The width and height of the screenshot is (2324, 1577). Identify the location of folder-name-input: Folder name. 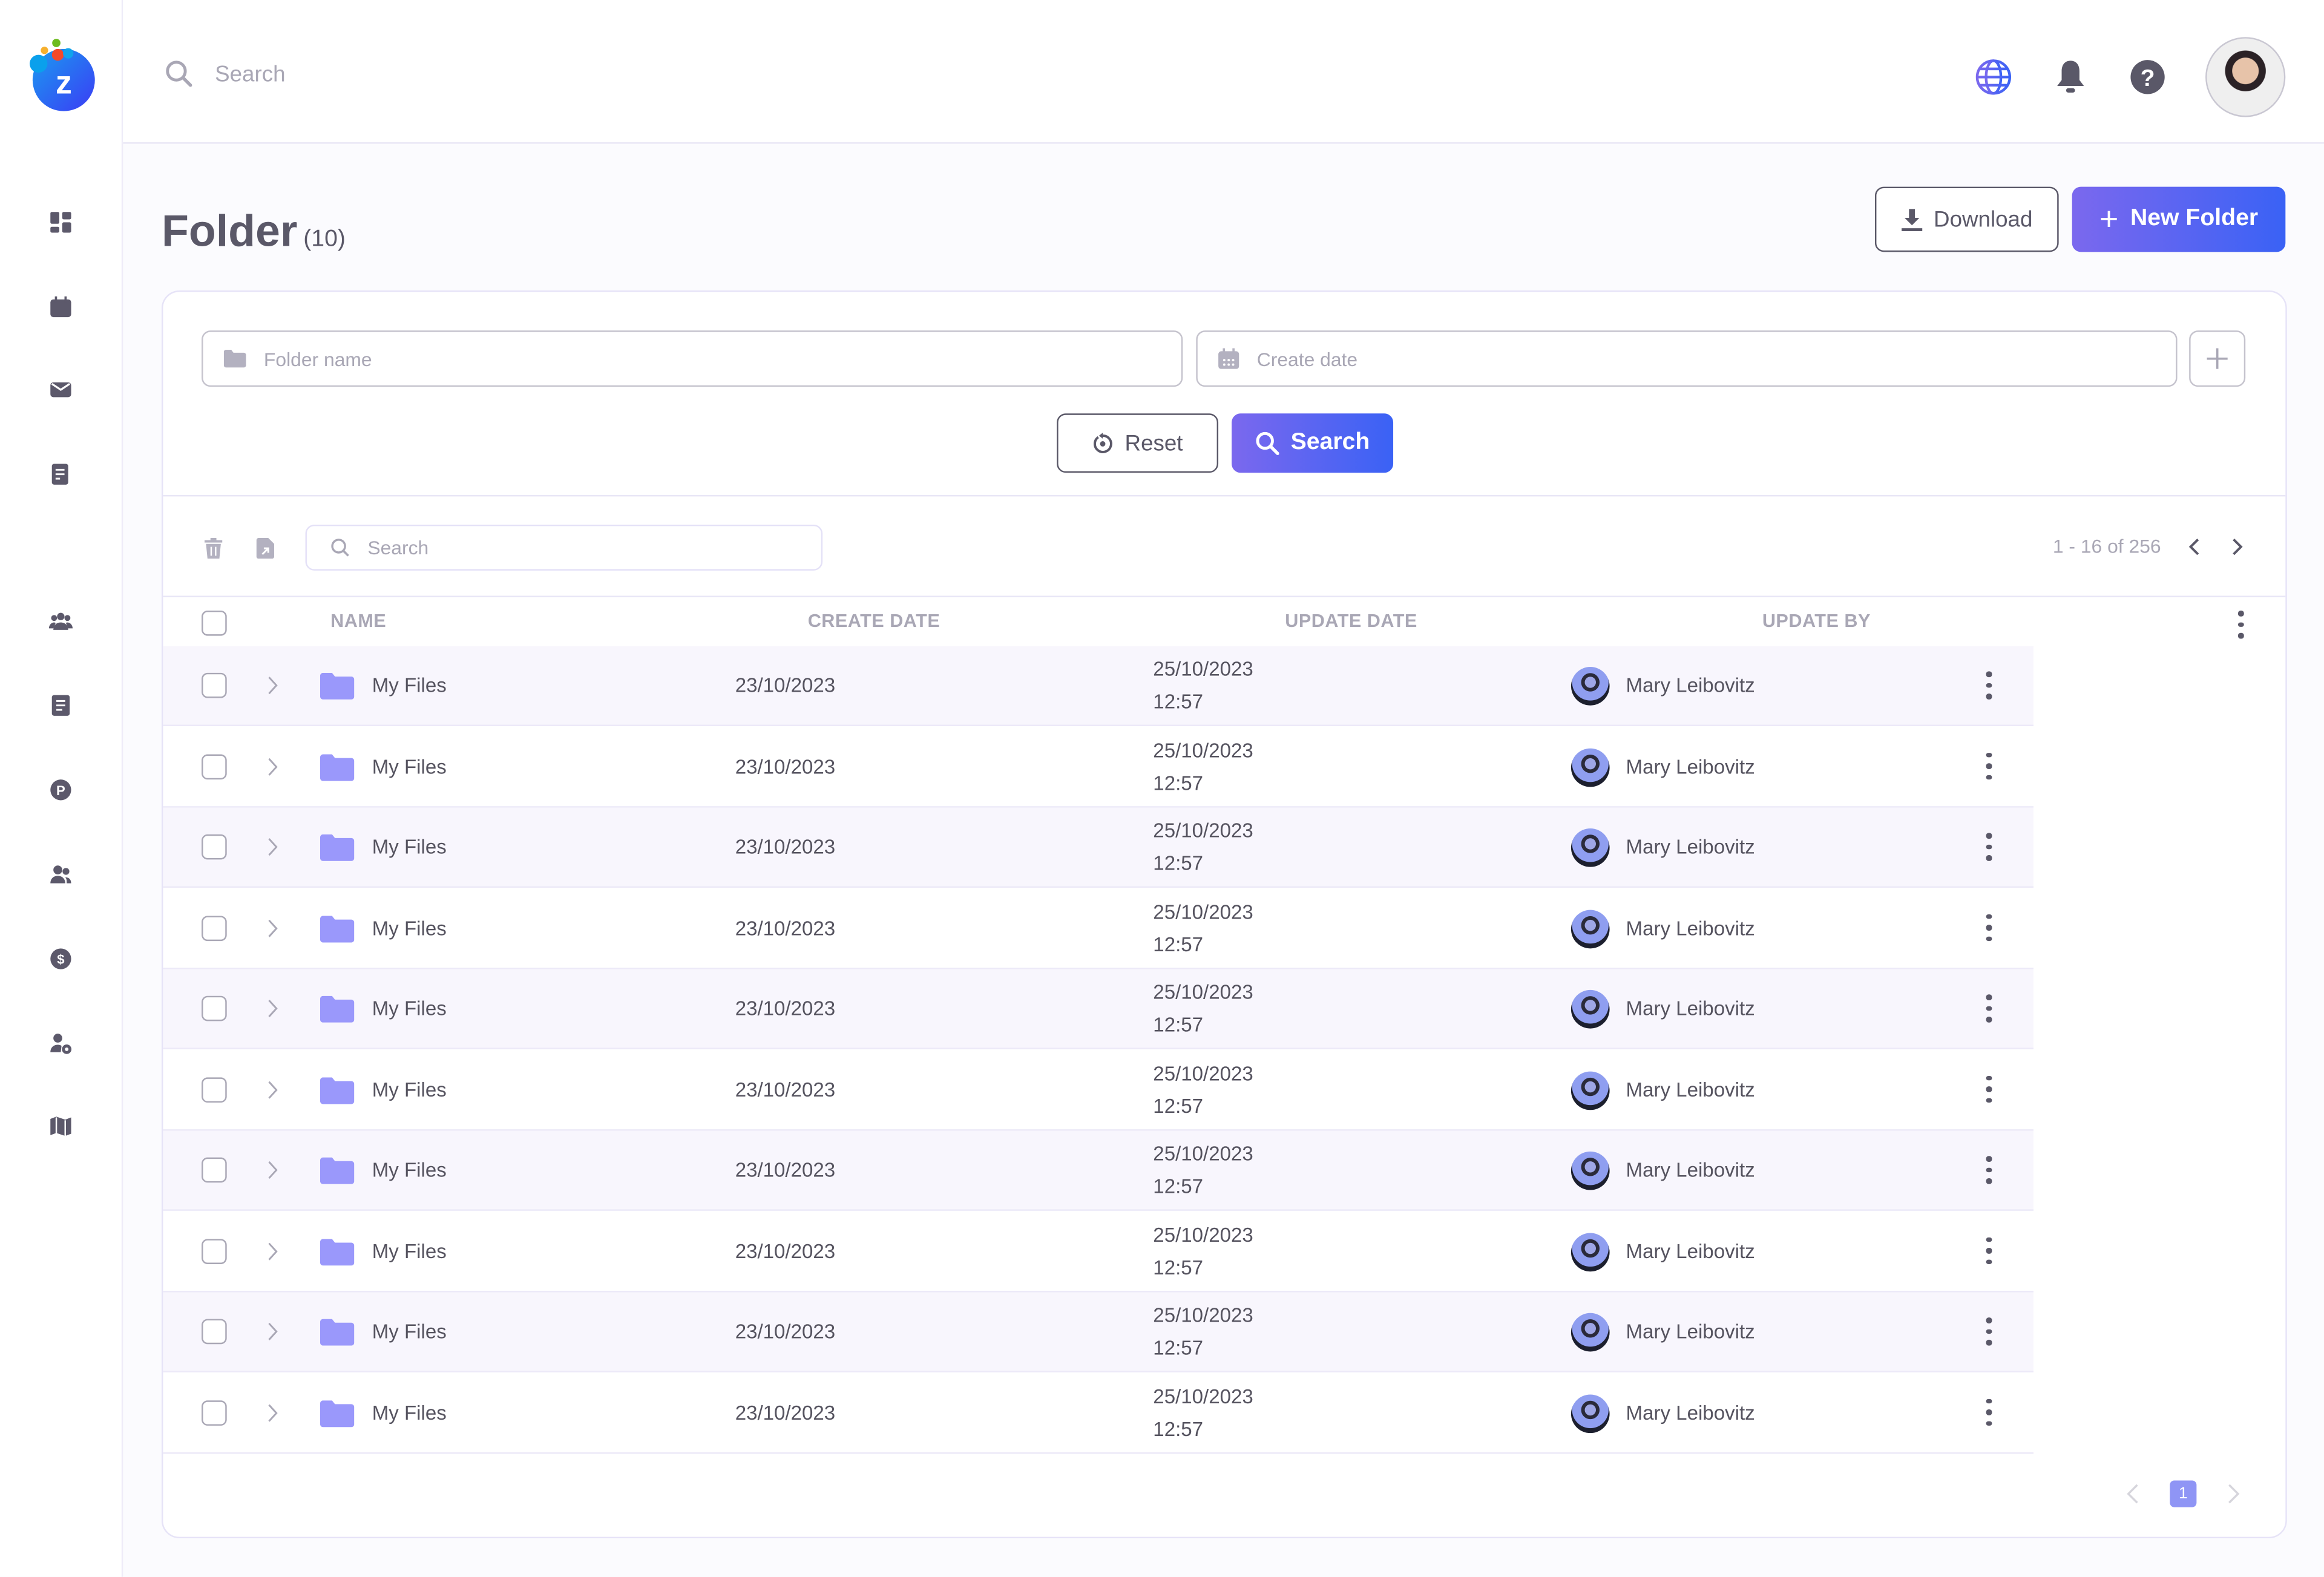
(692, 358).